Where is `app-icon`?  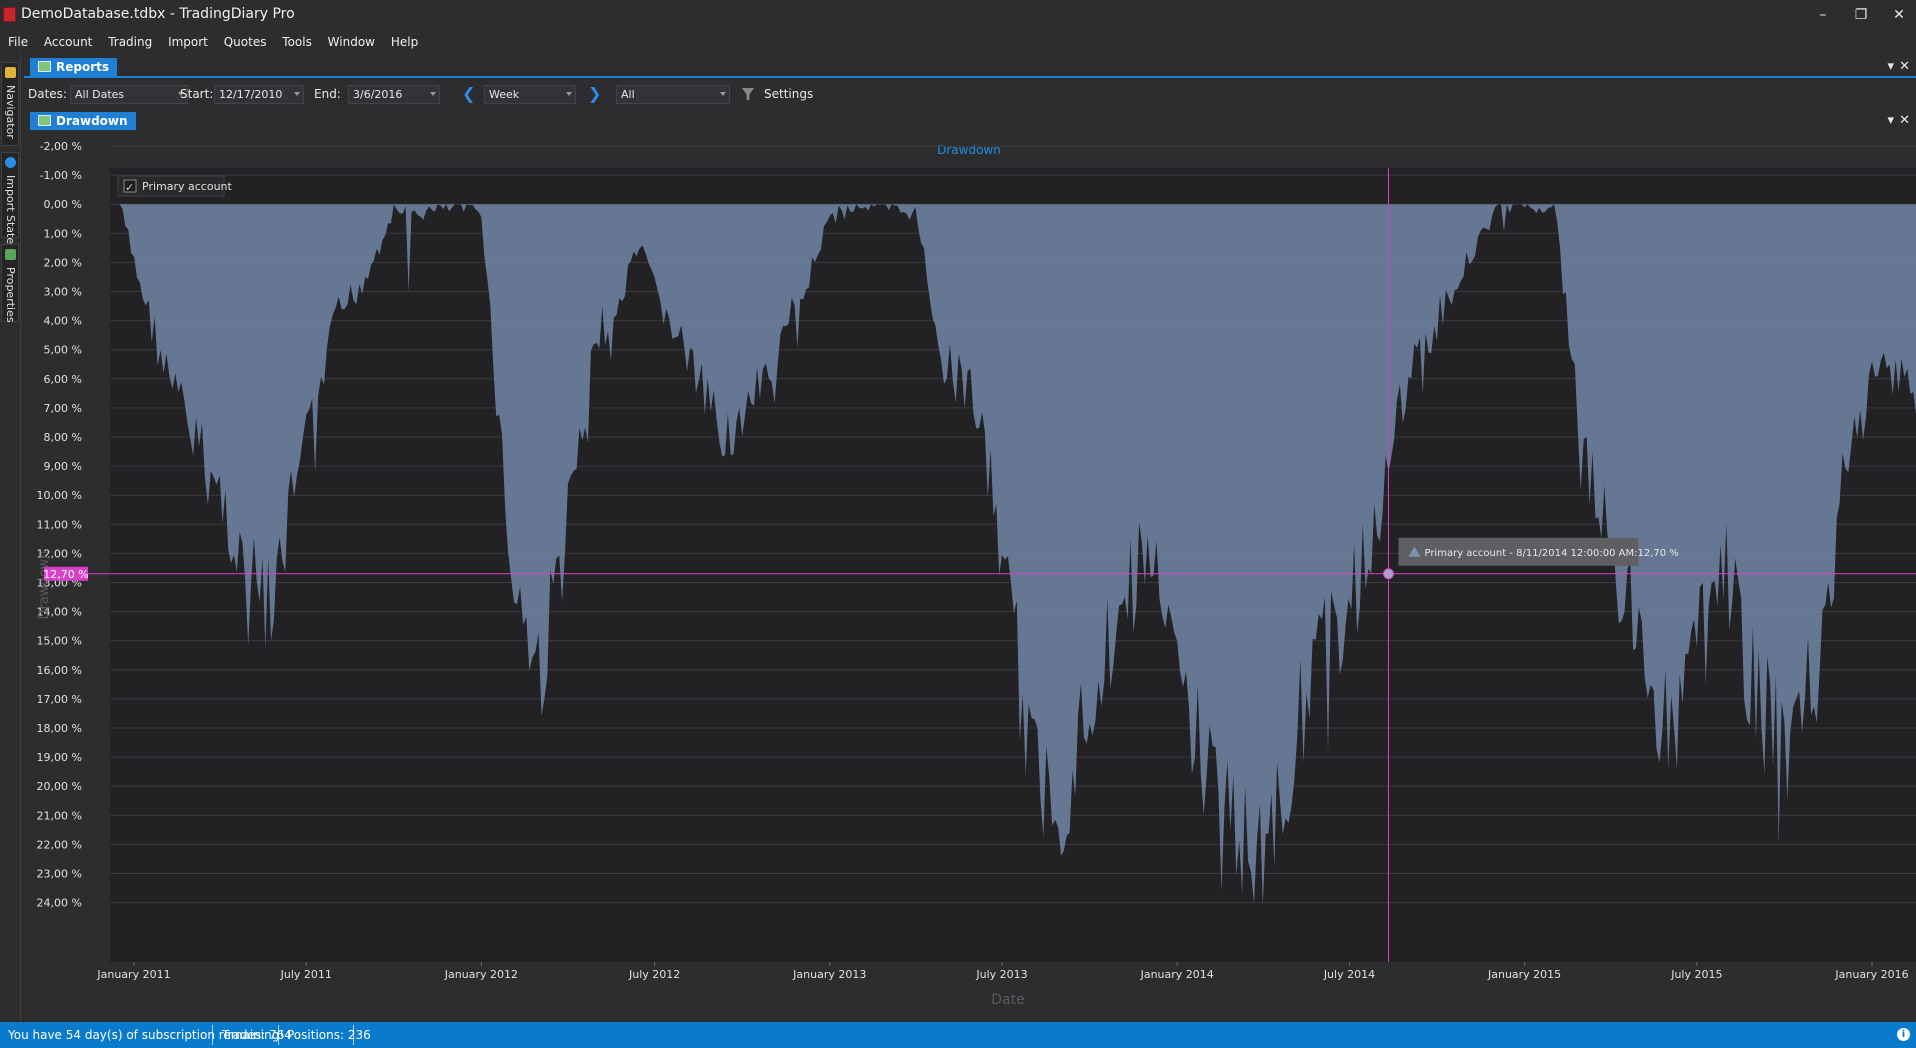
app-icon is located at coordinates (9, 14).